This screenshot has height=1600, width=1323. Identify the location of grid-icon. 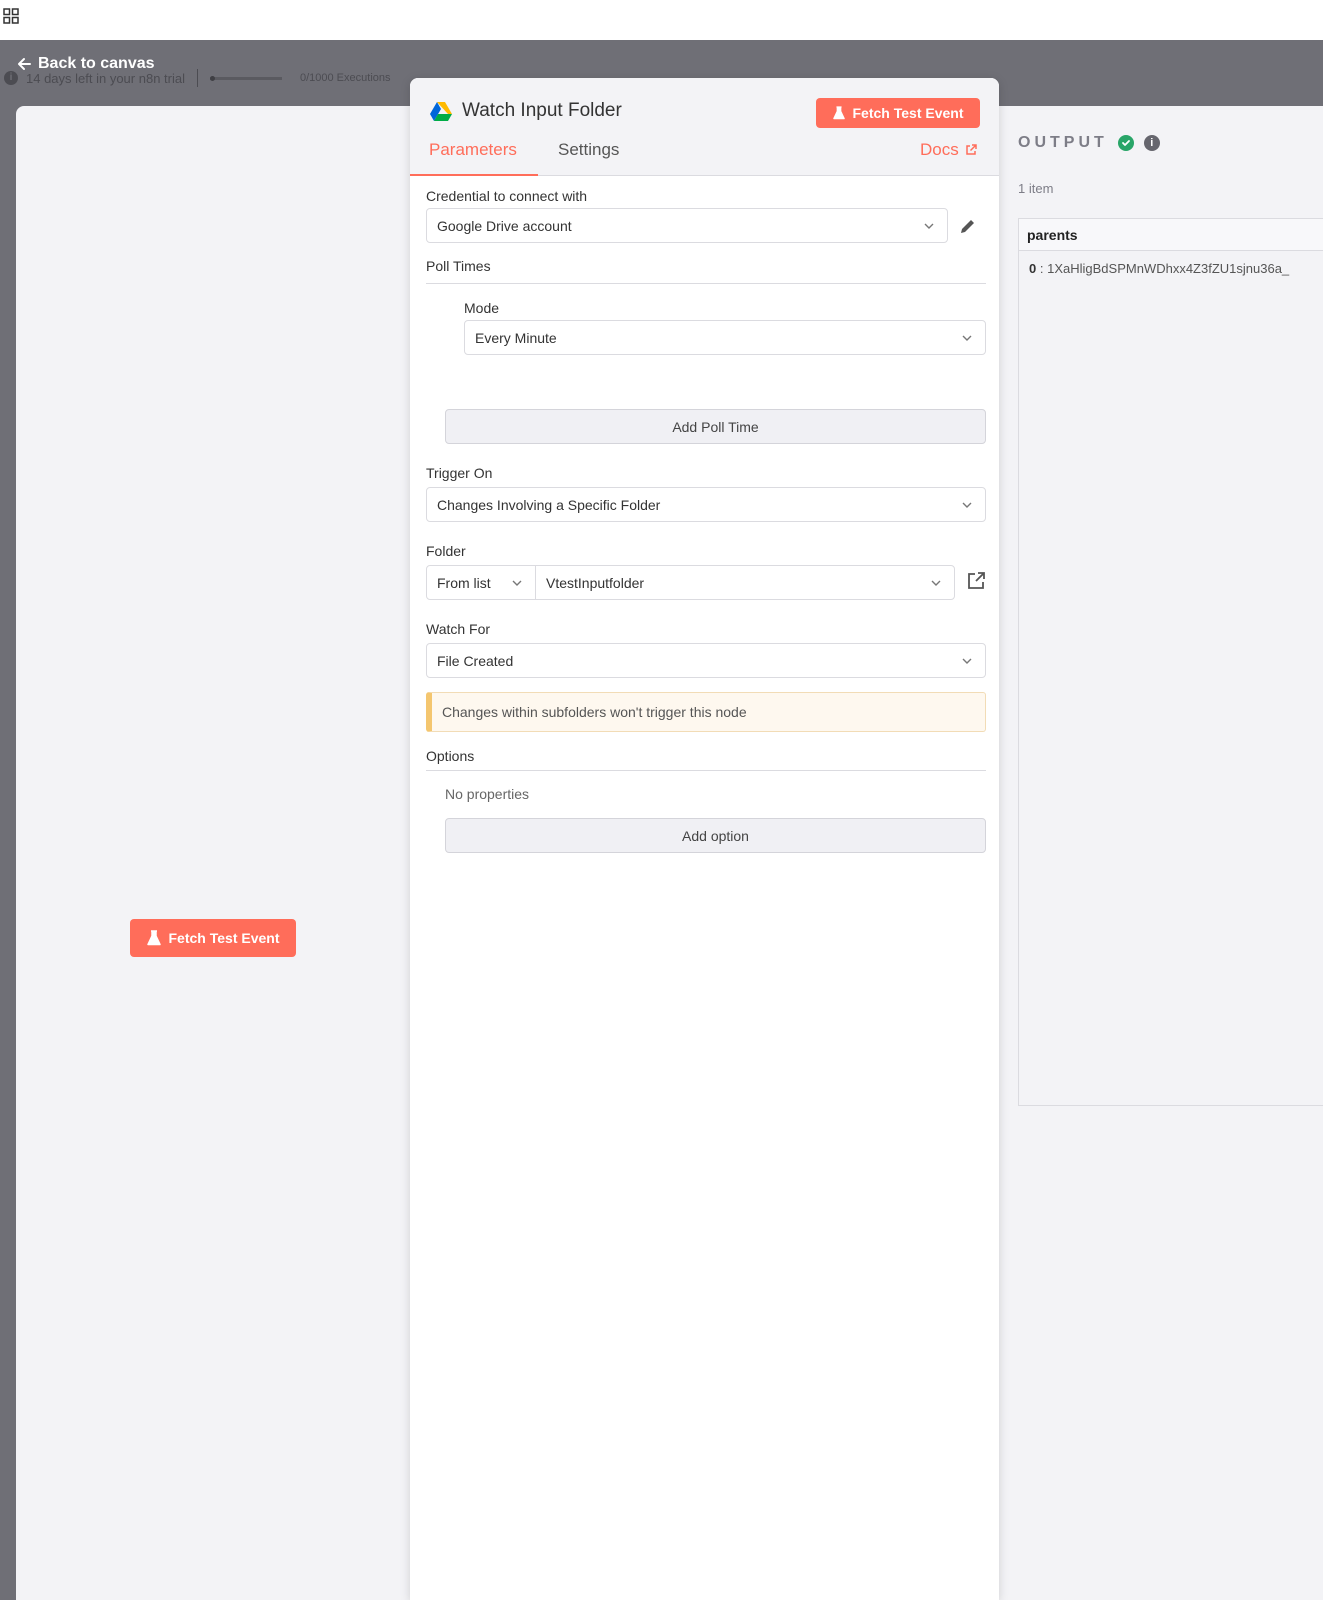
(11, 16).